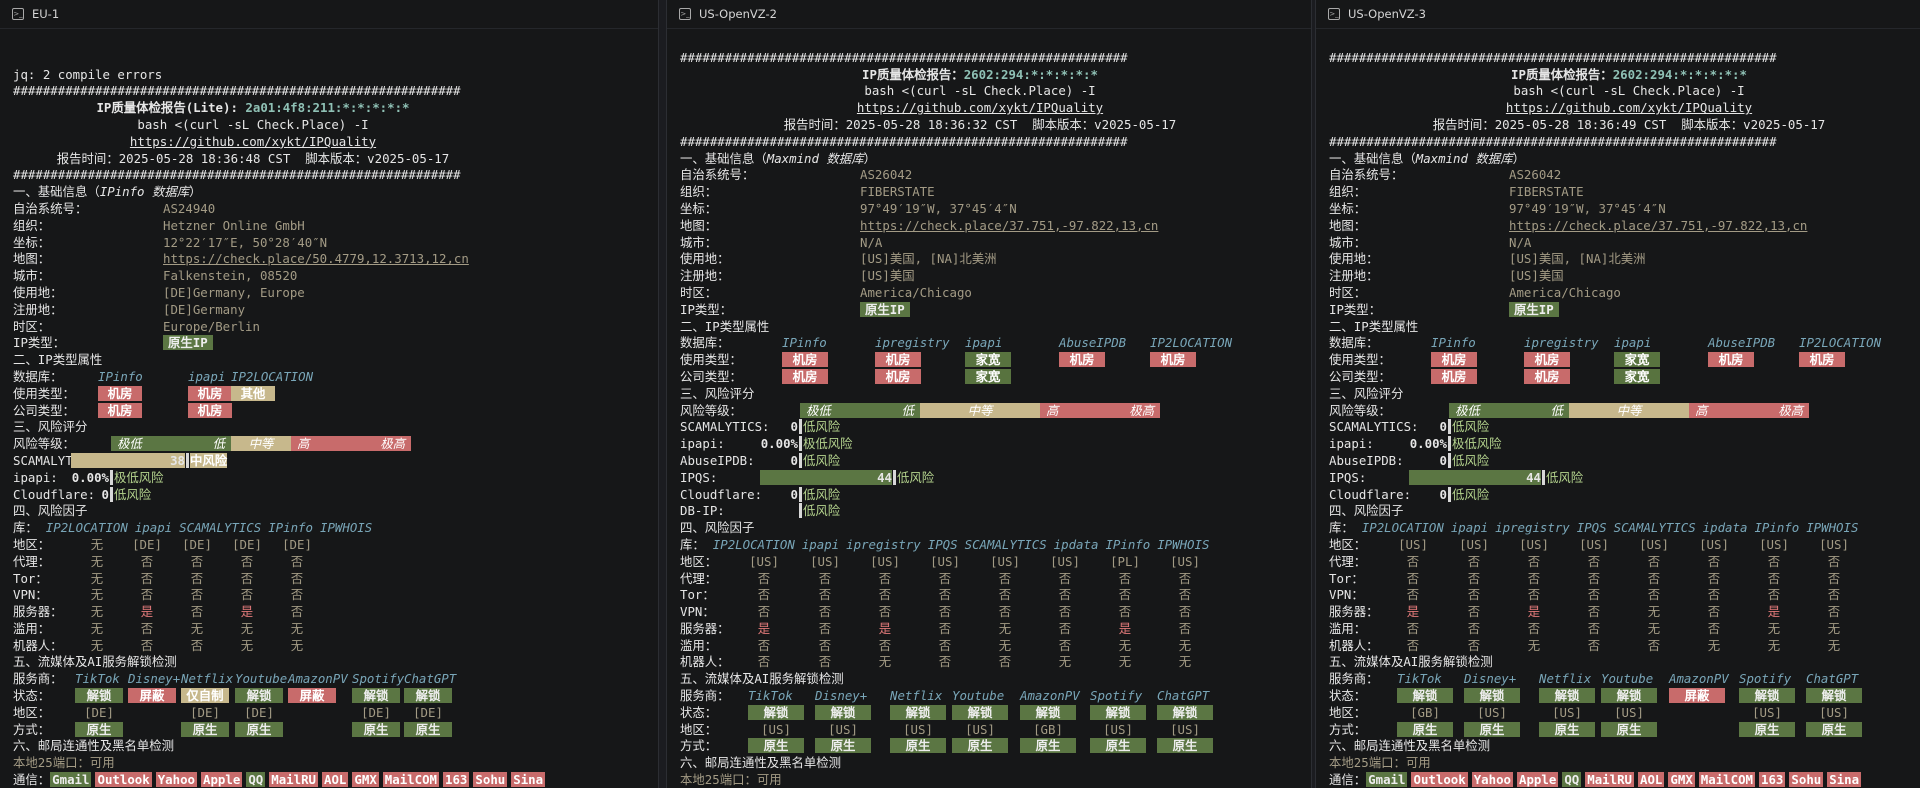 Image resolution: width=1920 pixels, height=788 pixels. Describe the element at coordinates (989, 14) in the screenshot. I see `pane-header: >_ US-OpenVZ-2` at that location.